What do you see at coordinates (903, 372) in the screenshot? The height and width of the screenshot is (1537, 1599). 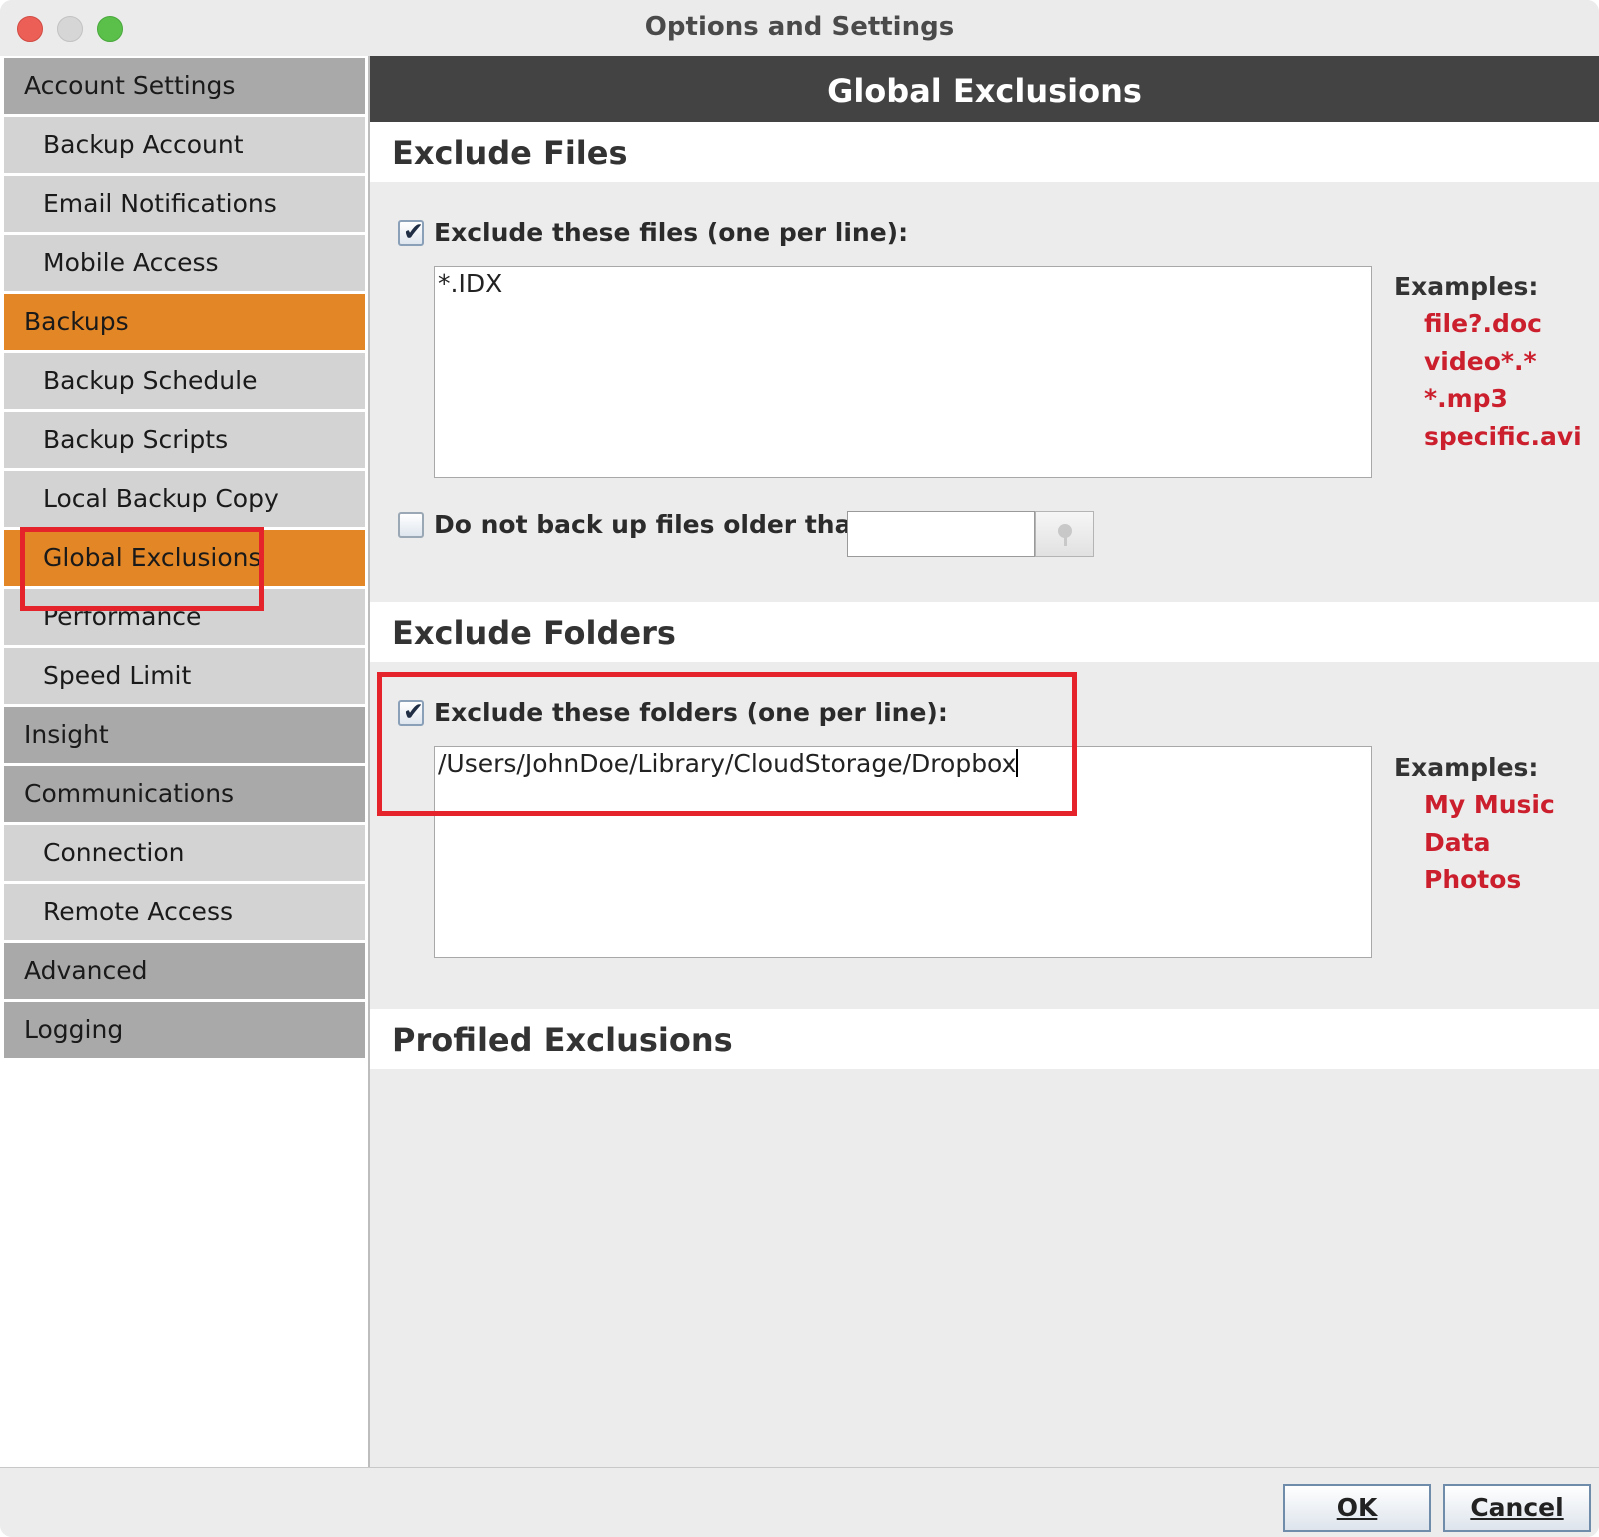 I see `exclude-files-textarea: *.IDX` at bounding box center [903, 372].